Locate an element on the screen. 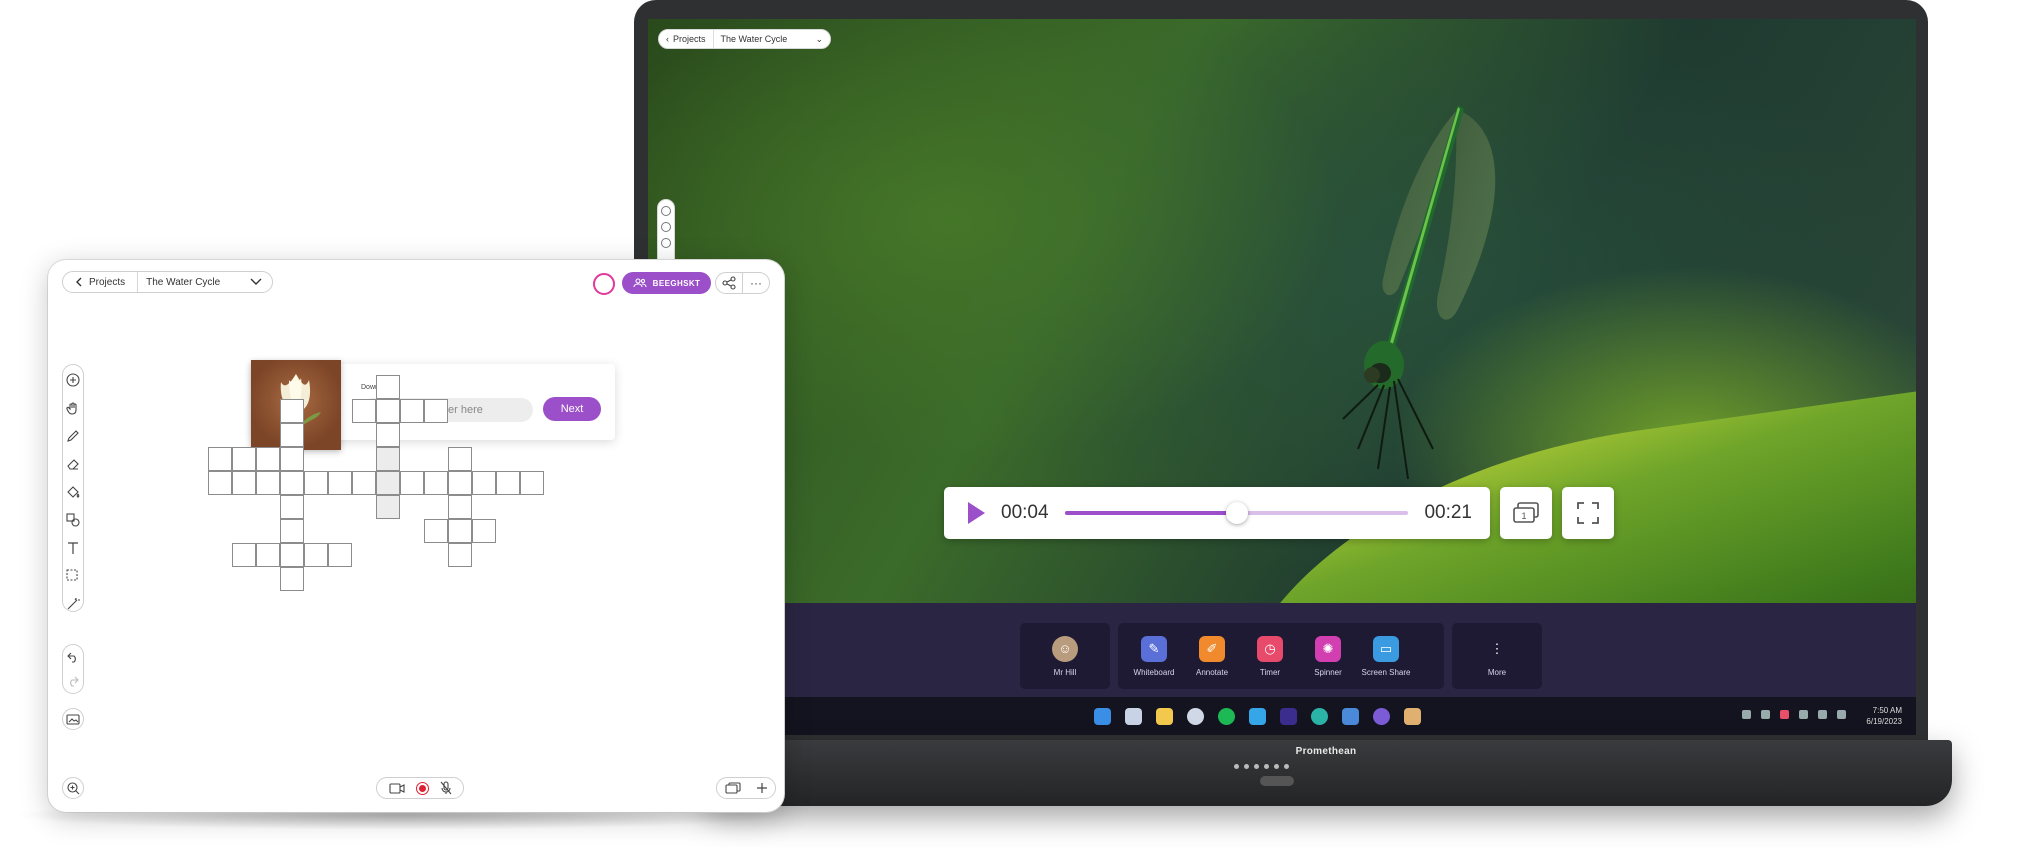 The image size is (2030, 848). mic-icon is located at coordinates (1803, 714).